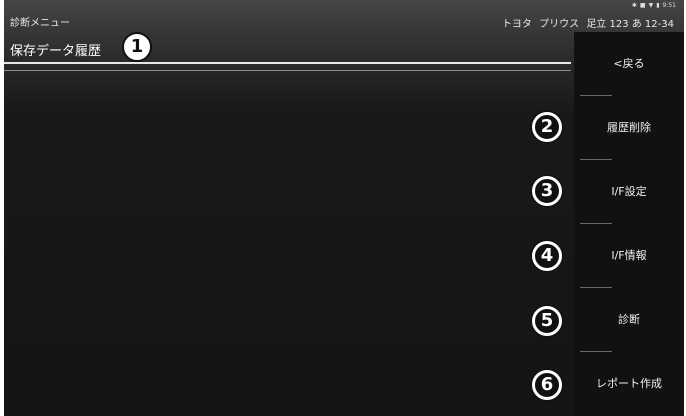 Image resolution: width=686 pixels, height=416 pixels. Describe the element at coordinates (547, 191) in the screenshot. I see `callout-3: 3` at that location.